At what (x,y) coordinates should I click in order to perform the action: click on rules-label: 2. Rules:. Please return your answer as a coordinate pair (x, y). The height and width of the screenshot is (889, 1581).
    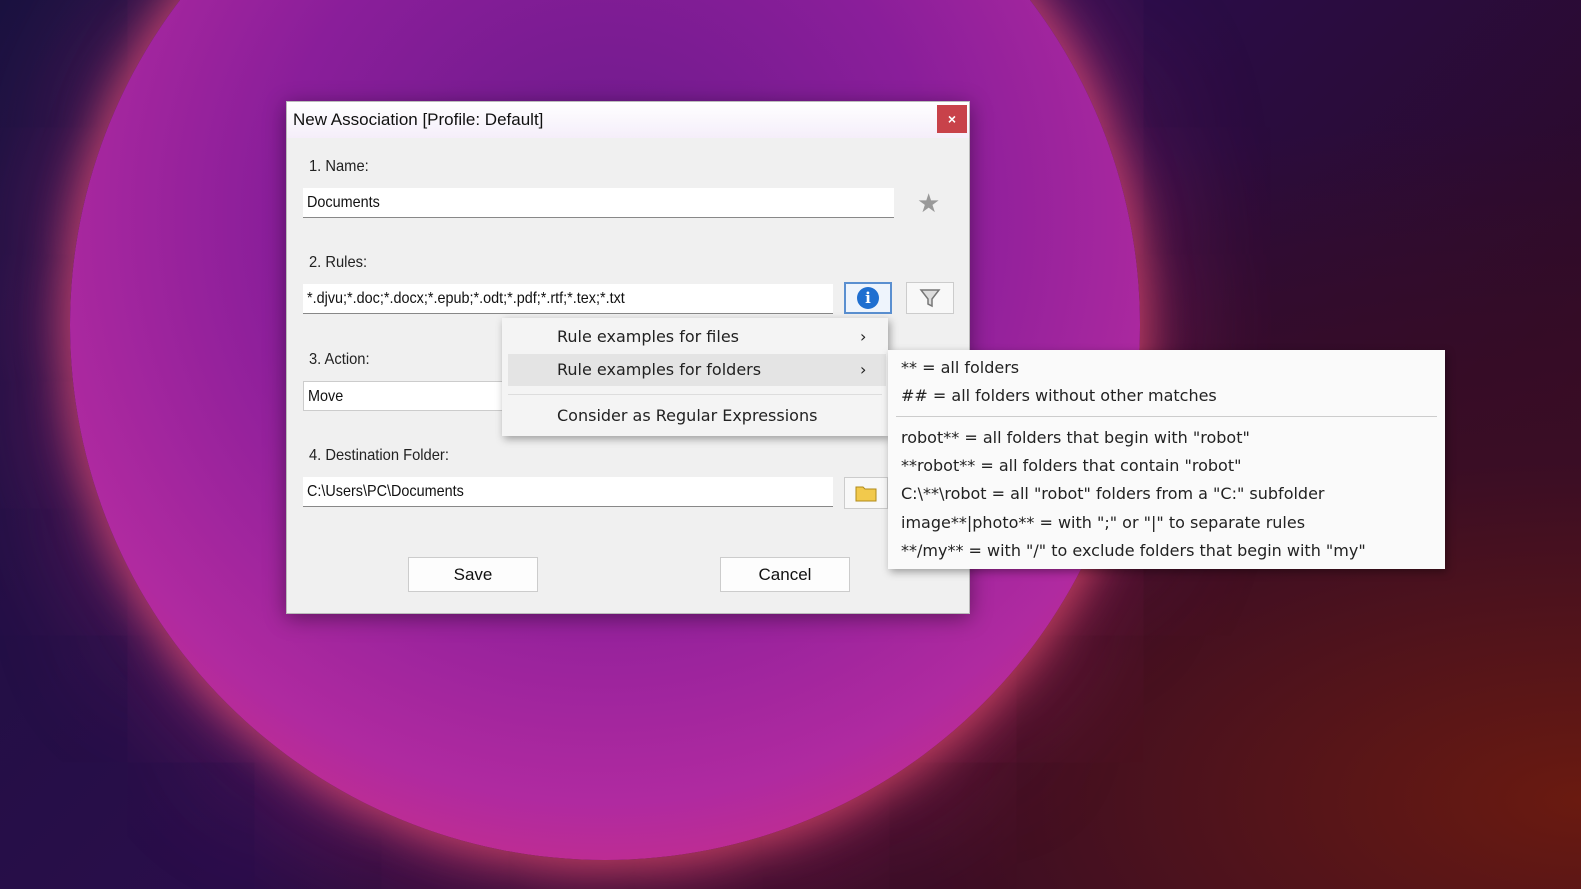
    Looking at the image, I should click on (338, 262).